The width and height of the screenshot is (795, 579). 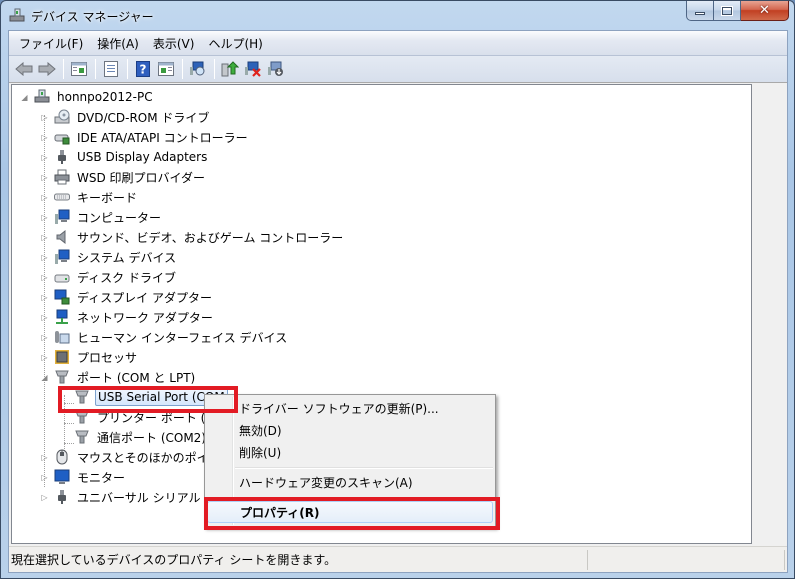 What do you see at coordinates (126, 277) in the screenshot?
I see `tree-item-label: ディスク ドライブ` at bounding box center [126, 277].